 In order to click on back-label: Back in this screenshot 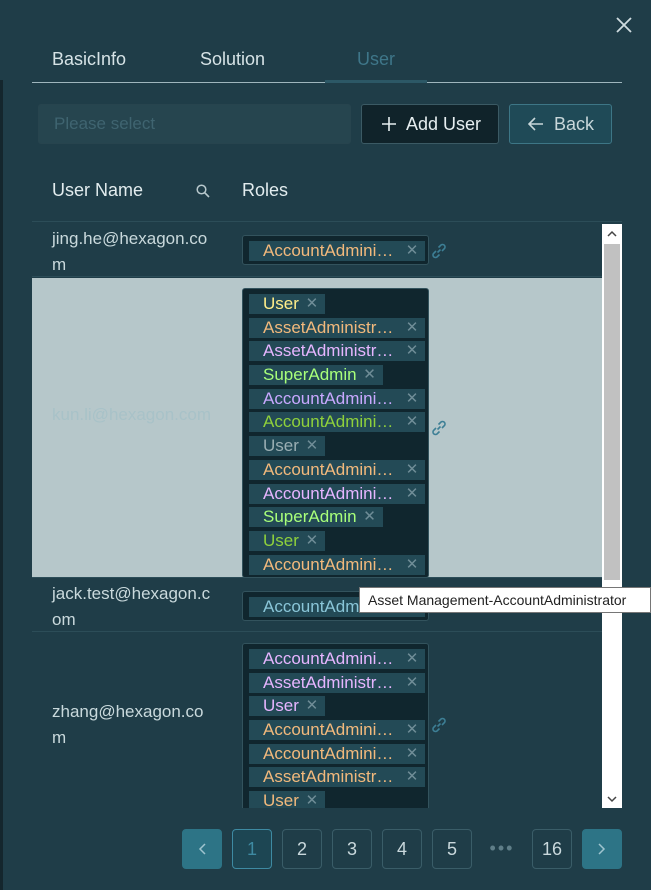, I will do `click(574, 124)`.